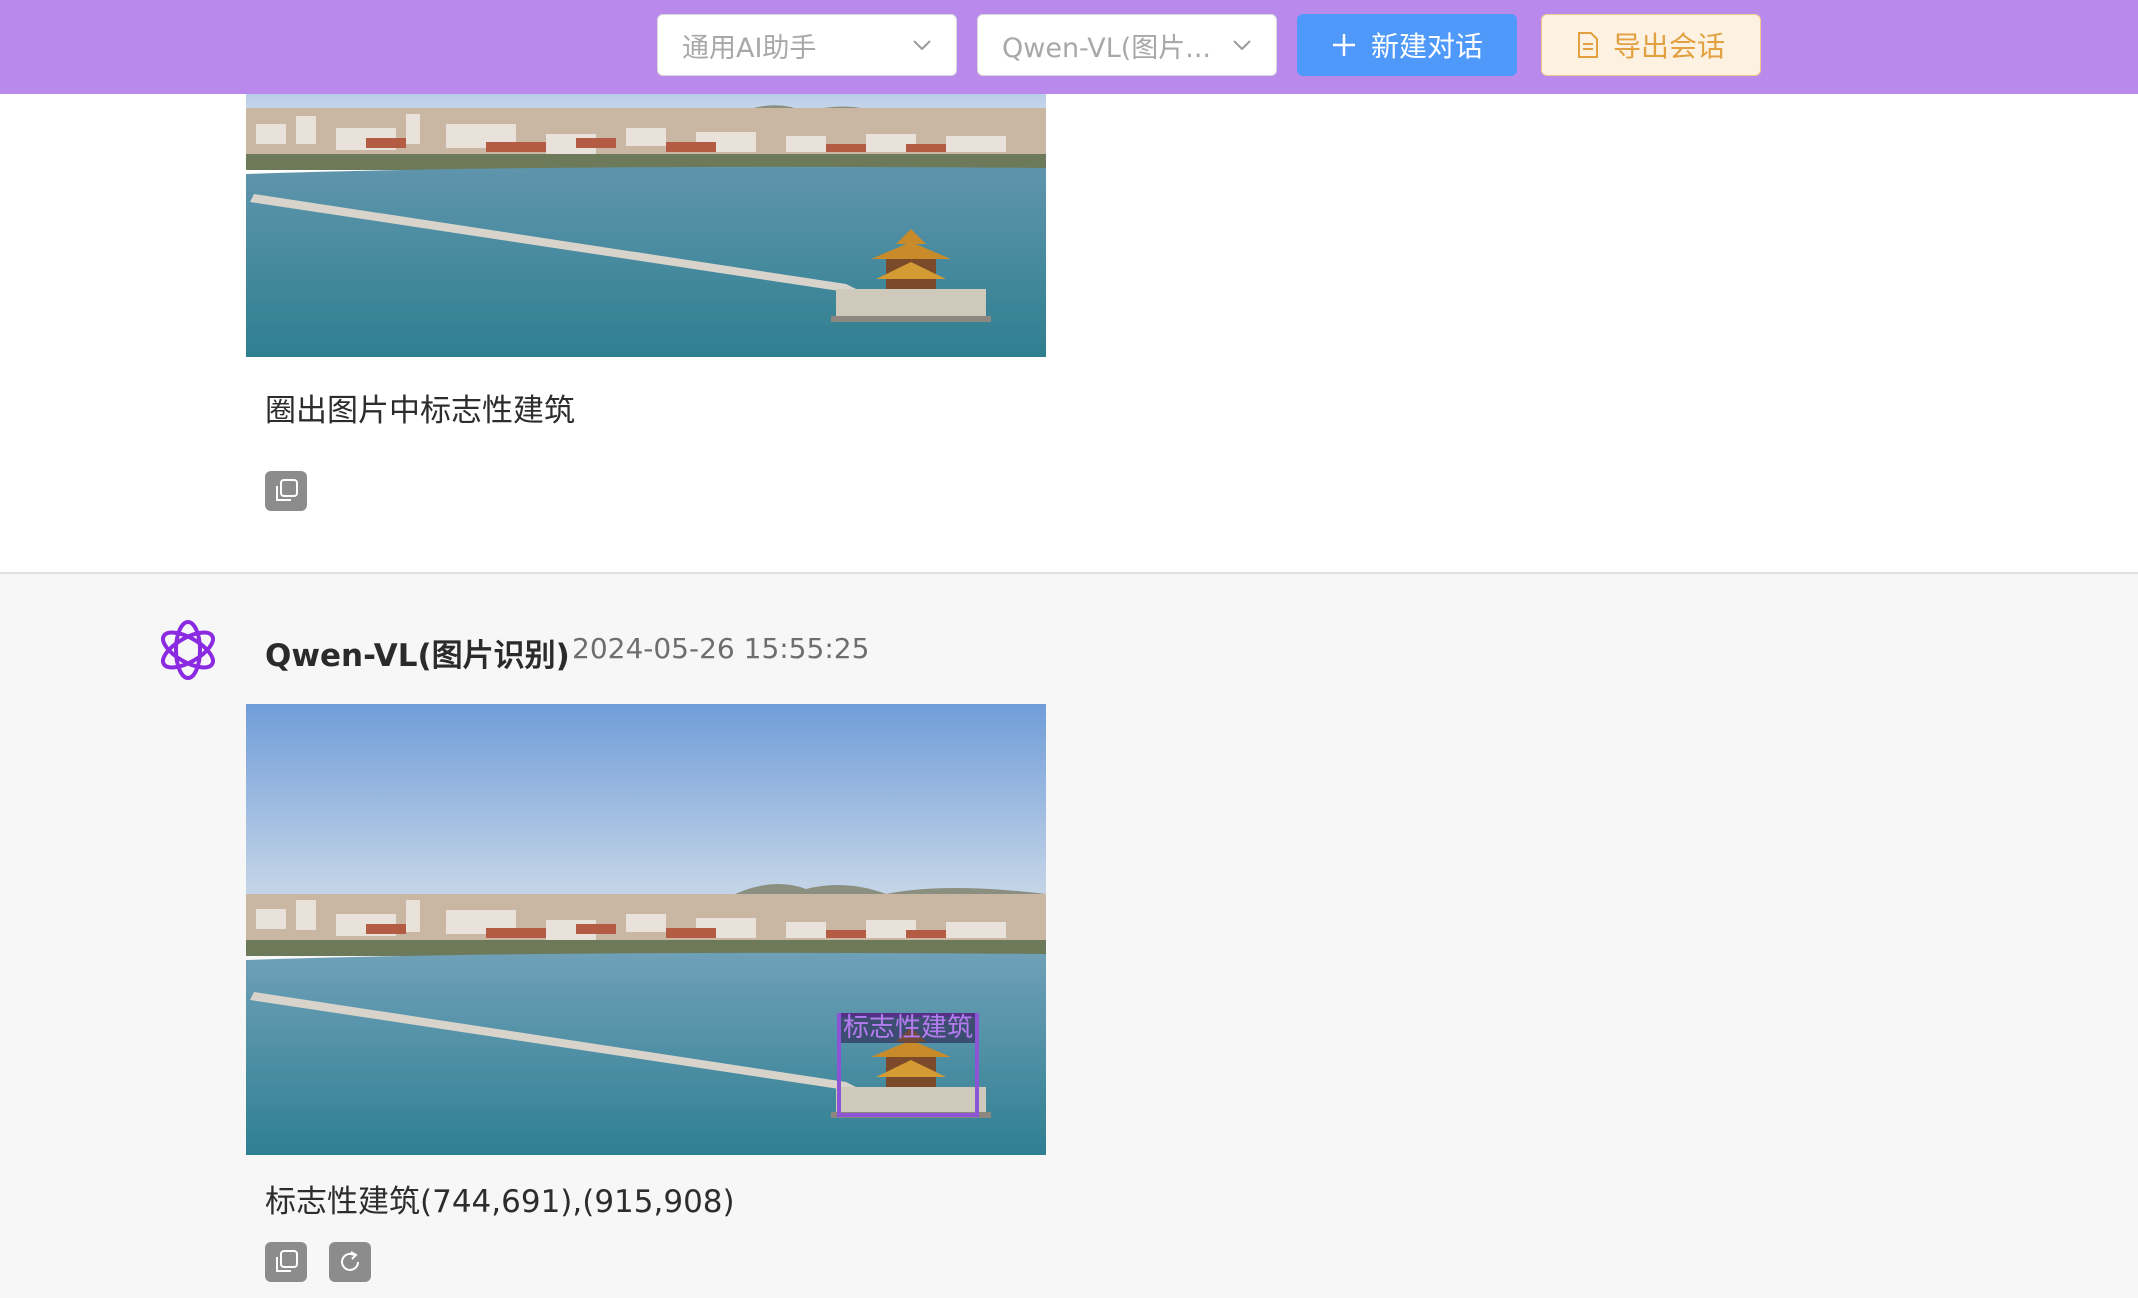  Describe the element at coordinates (1668, 46) in the screenshot. I see `export-chat-label: 导出会话` at that location.